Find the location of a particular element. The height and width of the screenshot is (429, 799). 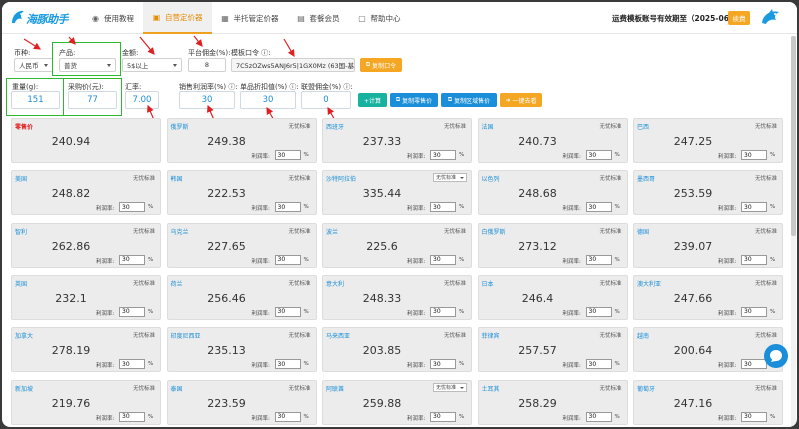

nav-membership: ▤ 套餐会员 is located at coordinates (318, 18).